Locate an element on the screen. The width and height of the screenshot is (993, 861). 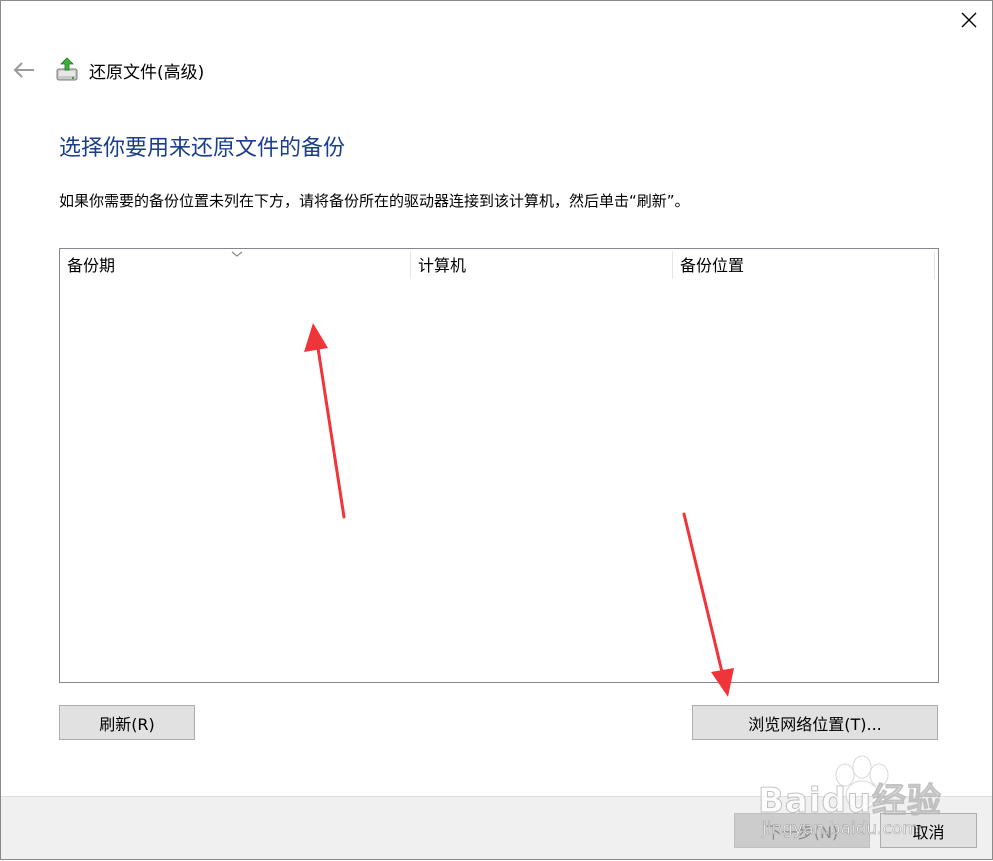
sort-descending-icon is located at coordinates (237, 254).